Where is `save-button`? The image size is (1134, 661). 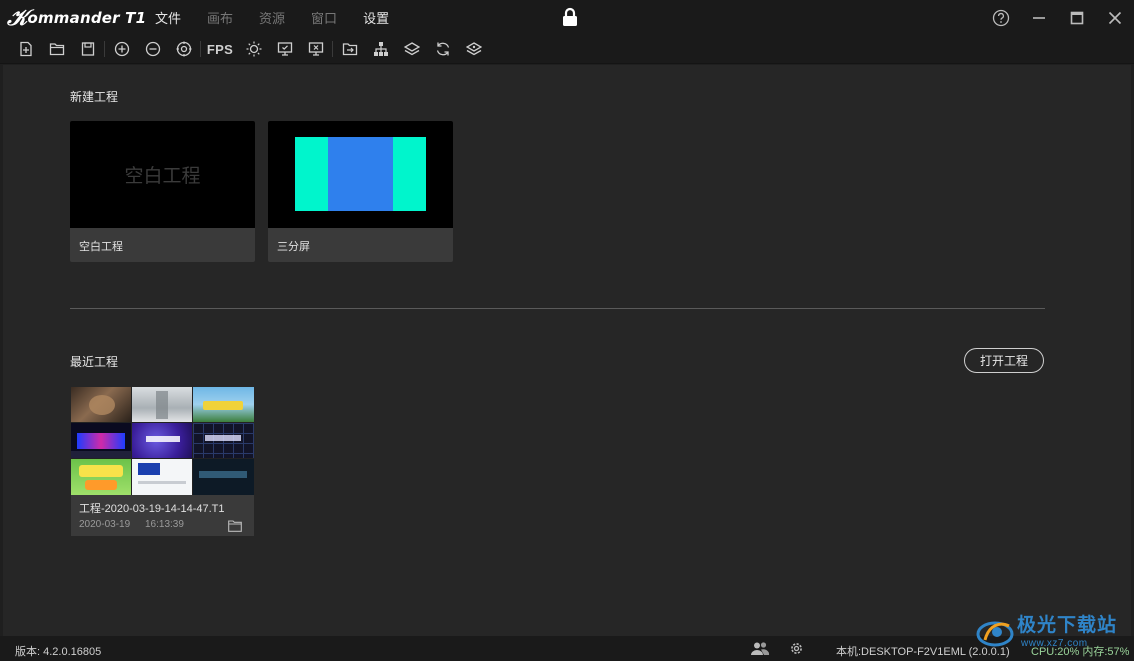 save-button is located at coordinates (87, 49).